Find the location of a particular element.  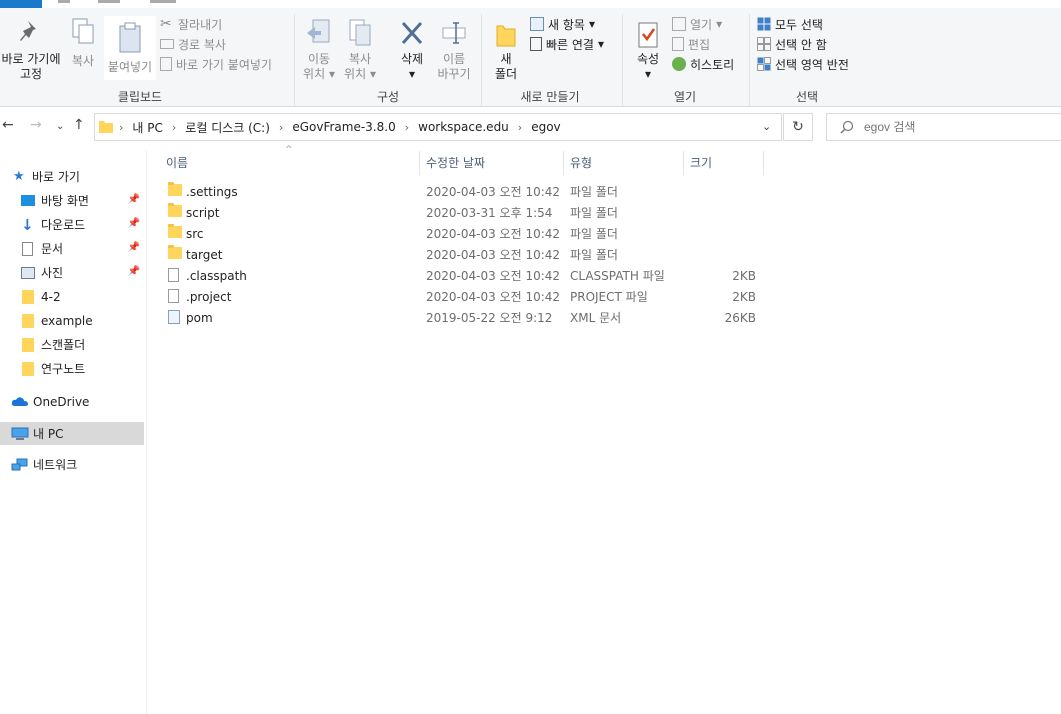

properties-button: 속성 ▾ is located at coordinates (648, 49).